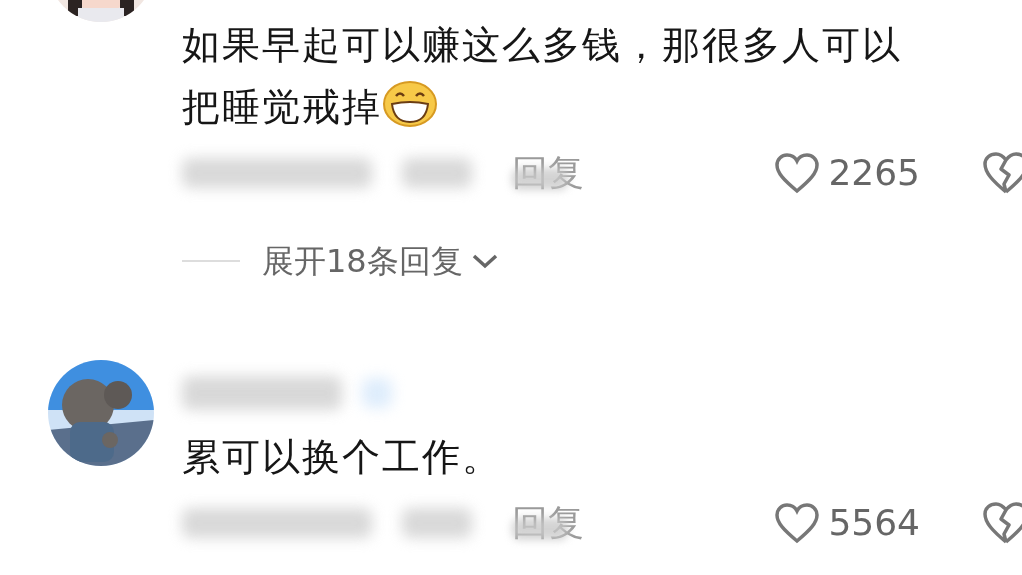  Describe the element at coordinates (874, 523) in the screenshot. I see `like-count: 5564` at that location.